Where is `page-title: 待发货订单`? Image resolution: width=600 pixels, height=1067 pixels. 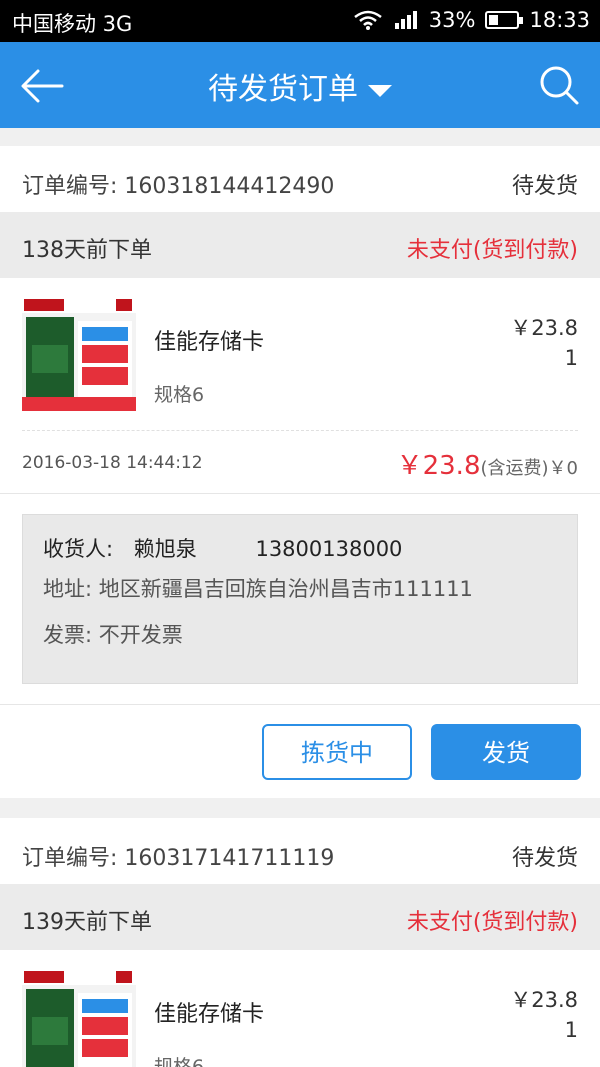 page-title: 待发货订单 is located at coordinates (283, 89).